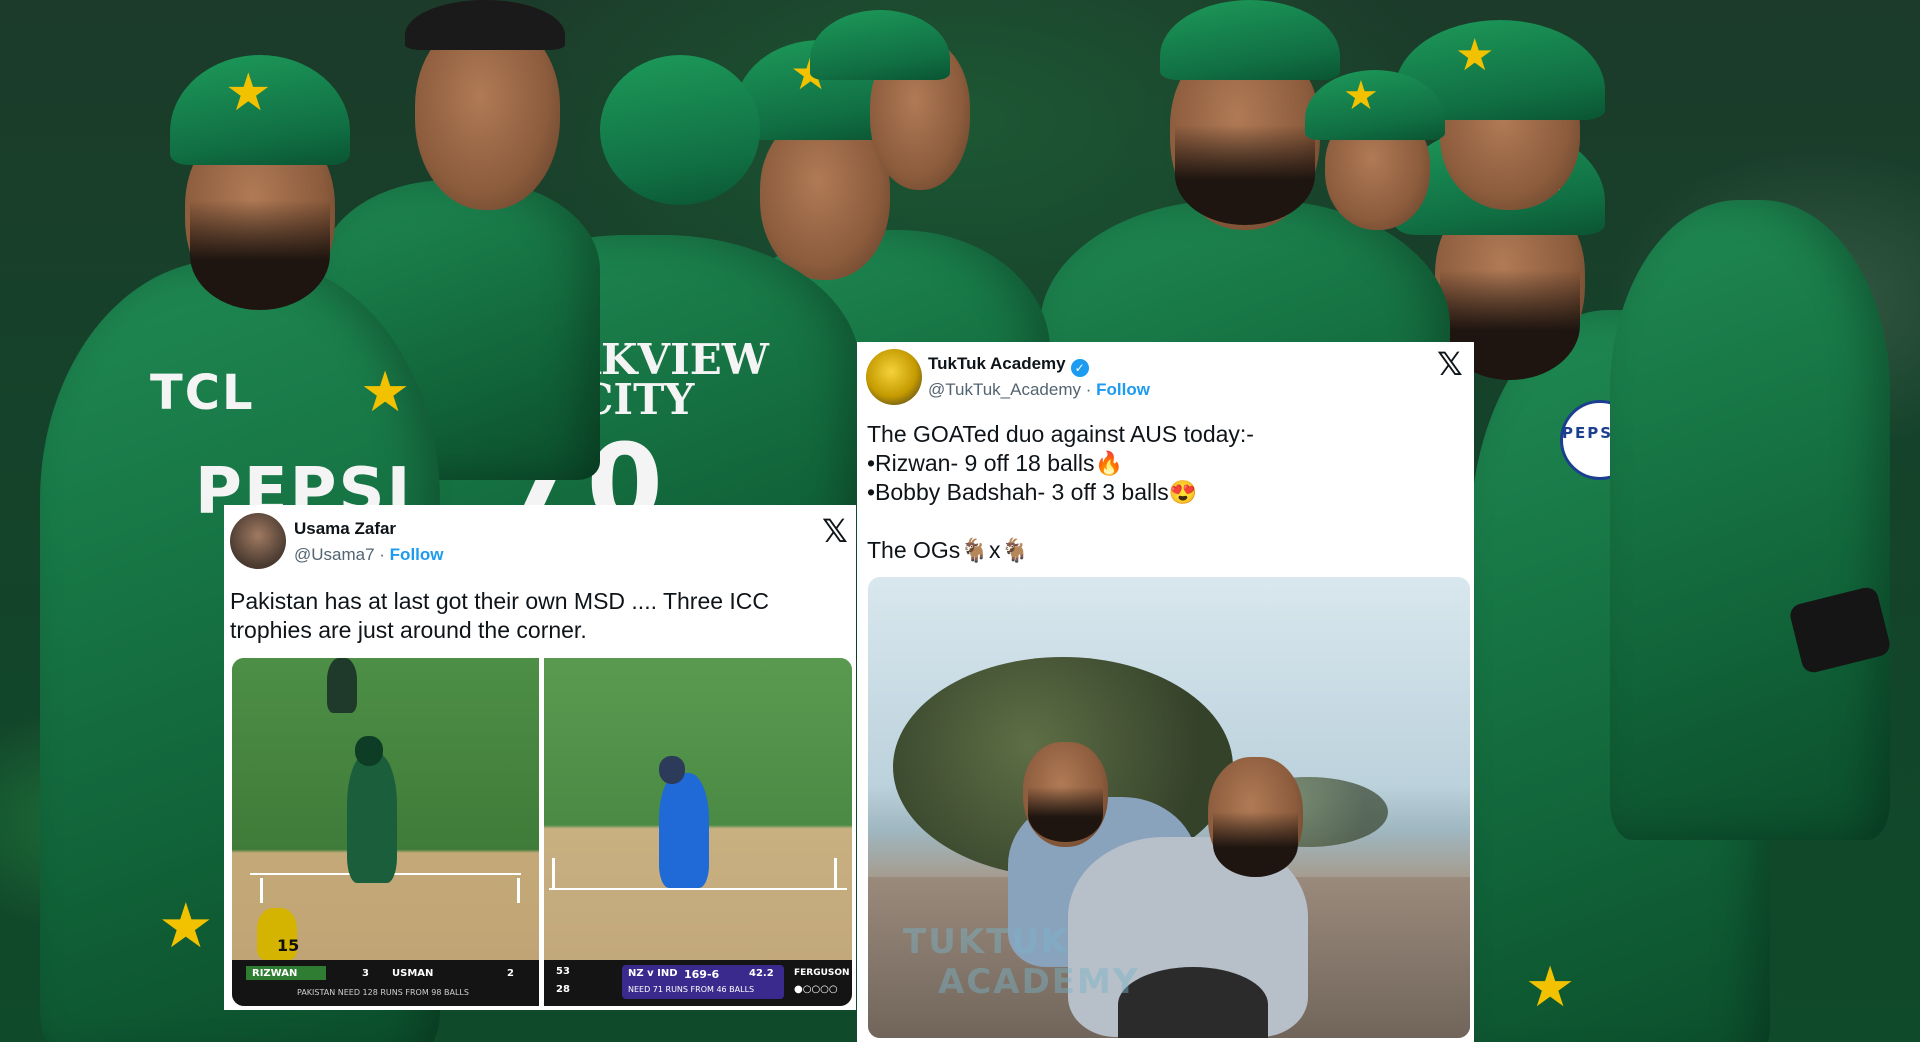  I want to click on ball-tracker-icon: ●○○○○, so click(816, 989).